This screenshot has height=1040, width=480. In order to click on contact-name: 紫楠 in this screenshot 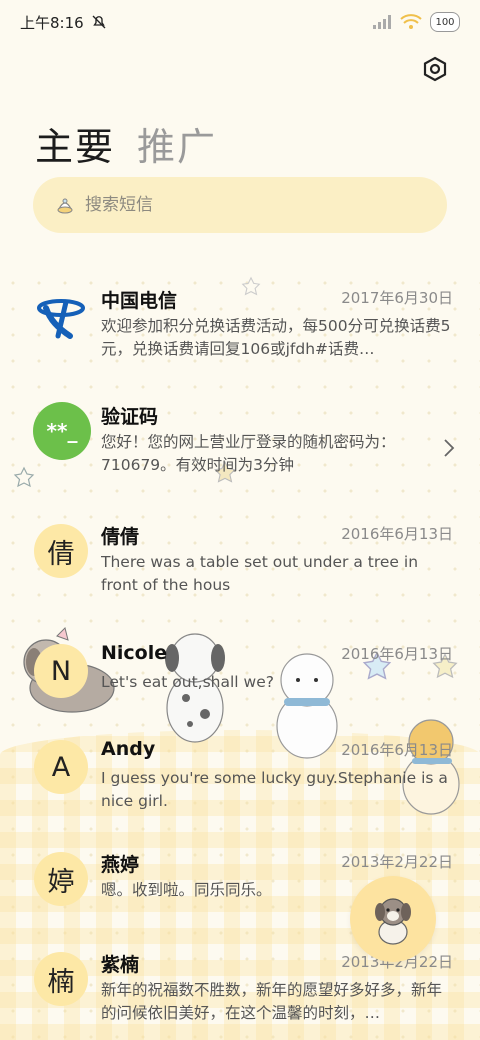, I will do `click(120, 965)`.